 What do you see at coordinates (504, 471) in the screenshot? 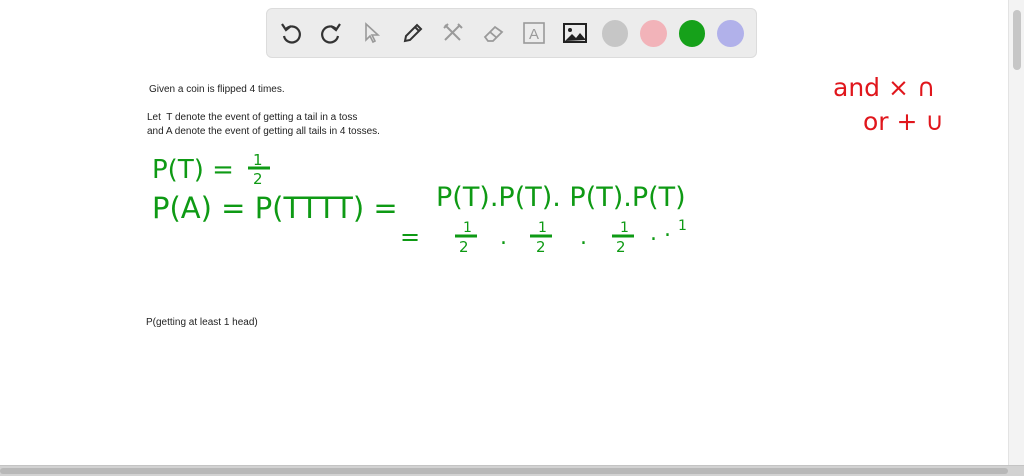
I see `horizontal-scrollbar-thumb` at bounding box center [504, 471].